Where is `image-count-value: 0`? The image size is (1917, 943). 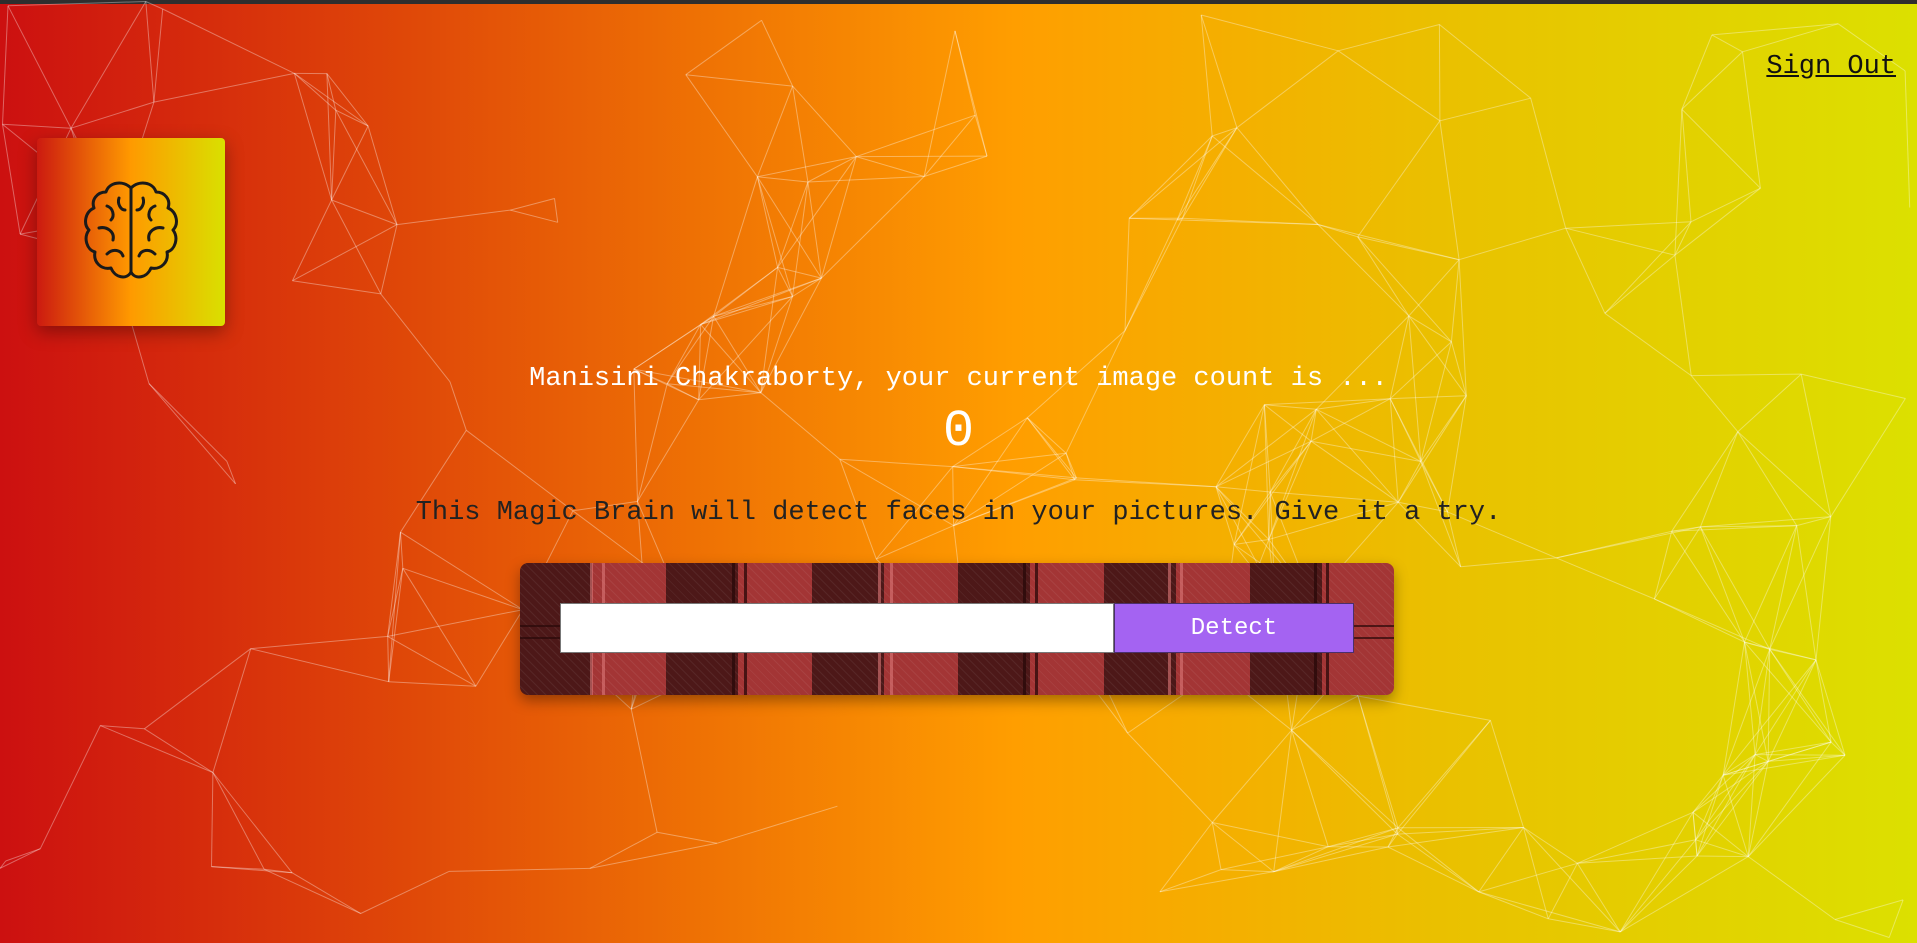 image-count-value: 0 is located at coordinates (958, 431).